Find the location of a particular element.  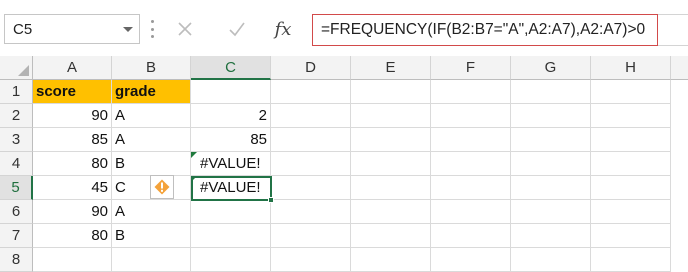

close-icon is located at coordinates (185, 29).